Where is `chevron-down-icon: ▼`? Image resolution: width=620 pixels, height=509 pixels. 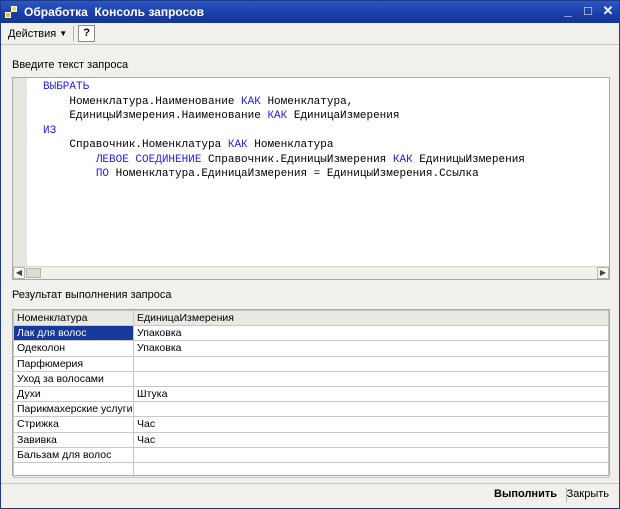
chevron-down-icon: ▼ is located at coordinates (63, 33).